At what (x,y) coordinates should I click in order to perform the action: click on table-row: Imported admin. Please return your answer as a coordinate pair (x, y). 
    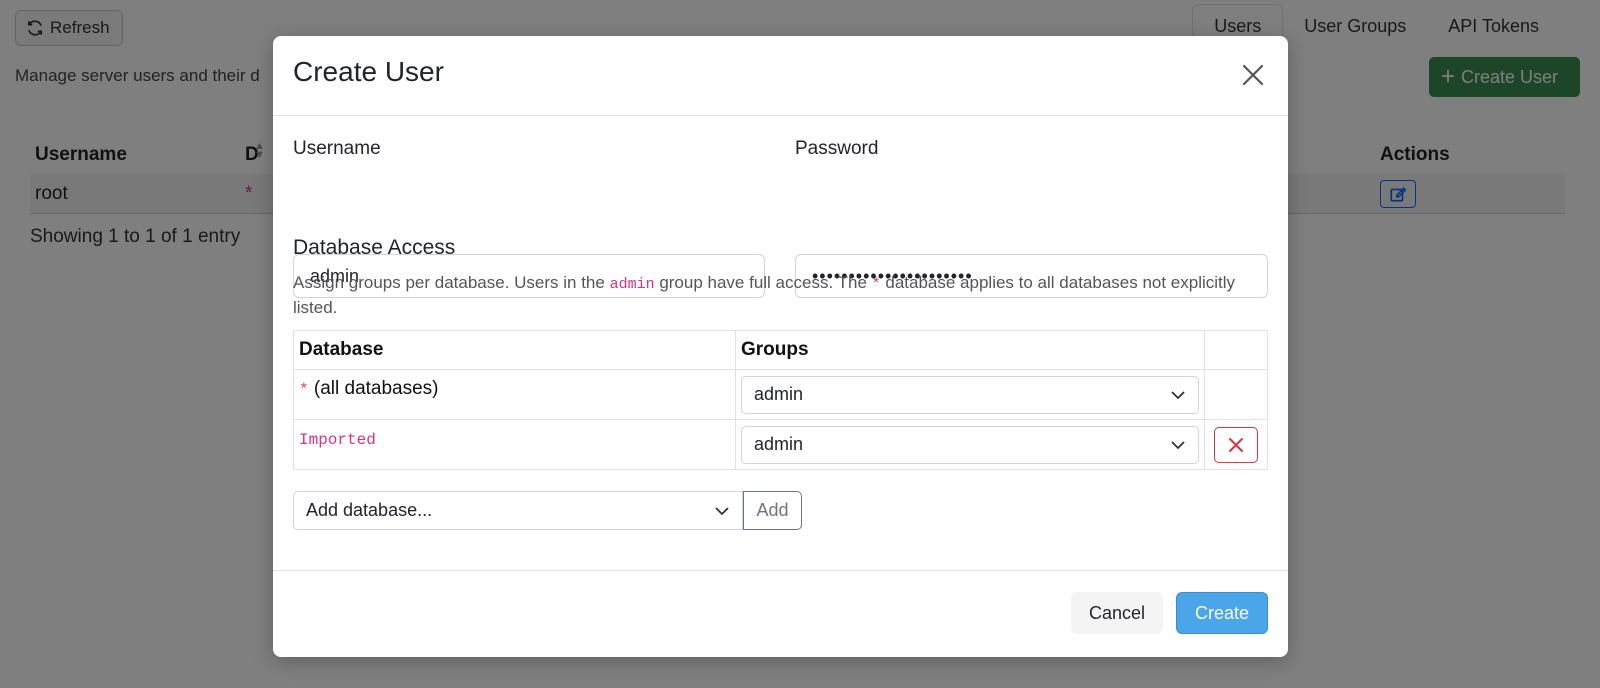
    Looking at the image, I should click on (780, 444).